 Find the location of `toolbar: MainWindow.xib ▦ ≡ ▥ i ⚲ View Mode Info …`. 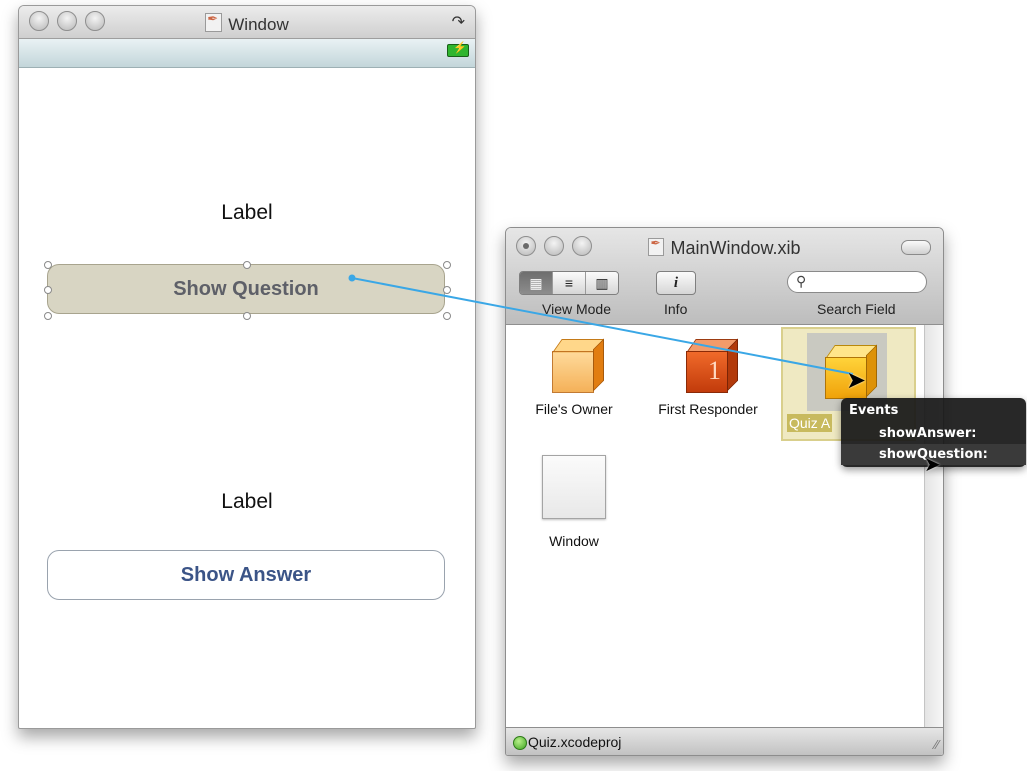

toolbar: MainWindow.xib ▦ ≡ ▥ i ⚲ View Mode Info … is located at coordinates (724, 276).